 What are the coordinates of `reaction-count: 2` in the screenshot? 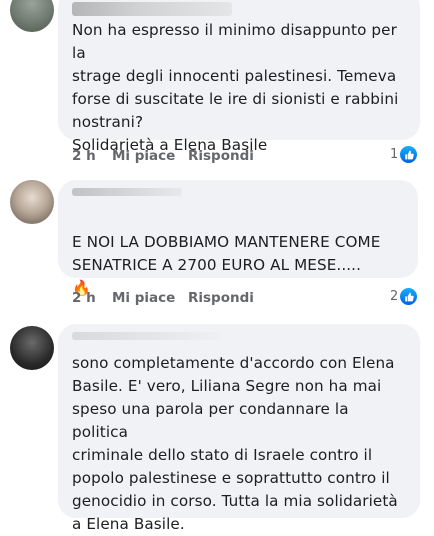 It's located at (404, 296).